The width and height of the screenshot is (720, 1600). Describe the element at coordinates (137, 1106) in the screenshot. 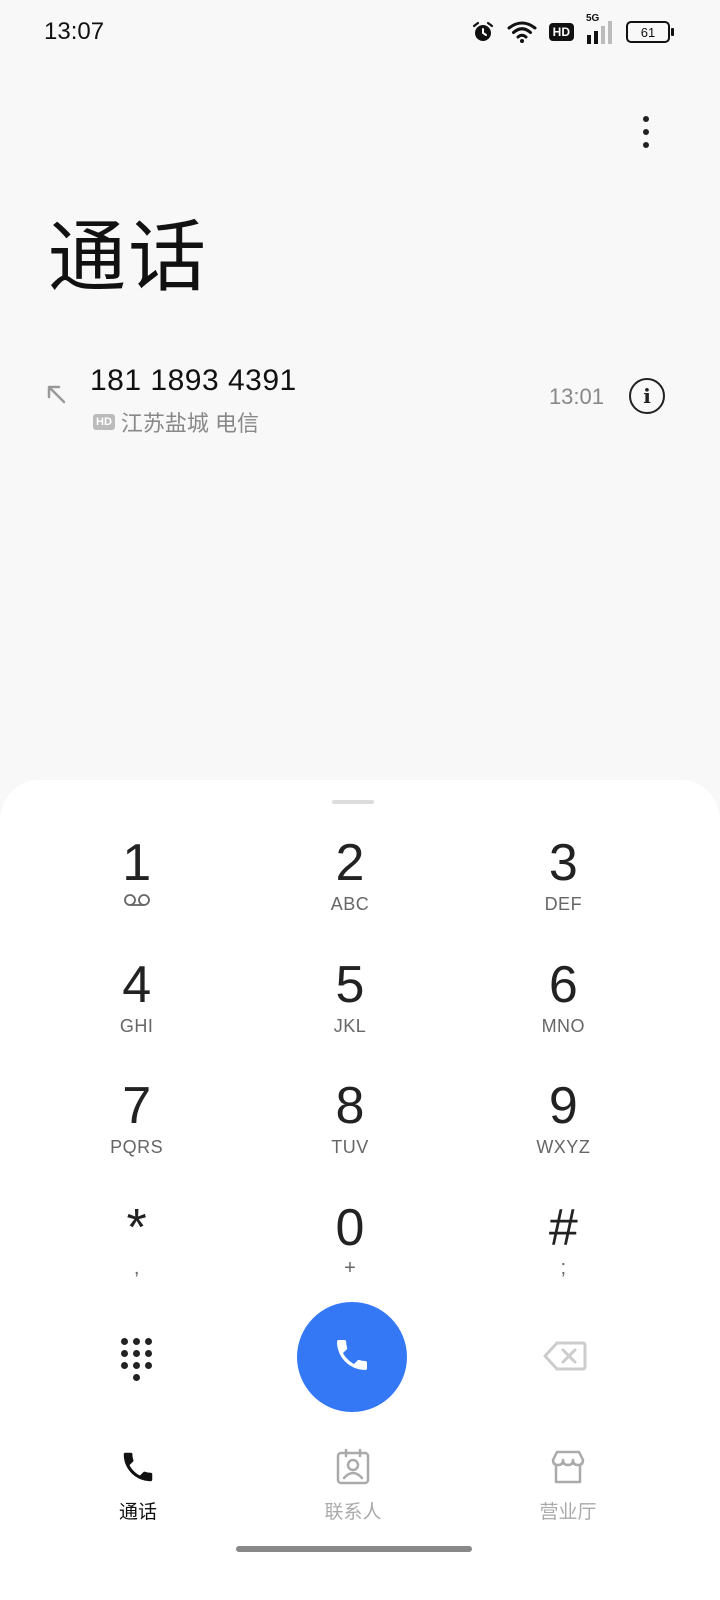

I see `key-digit: 7` at that location.